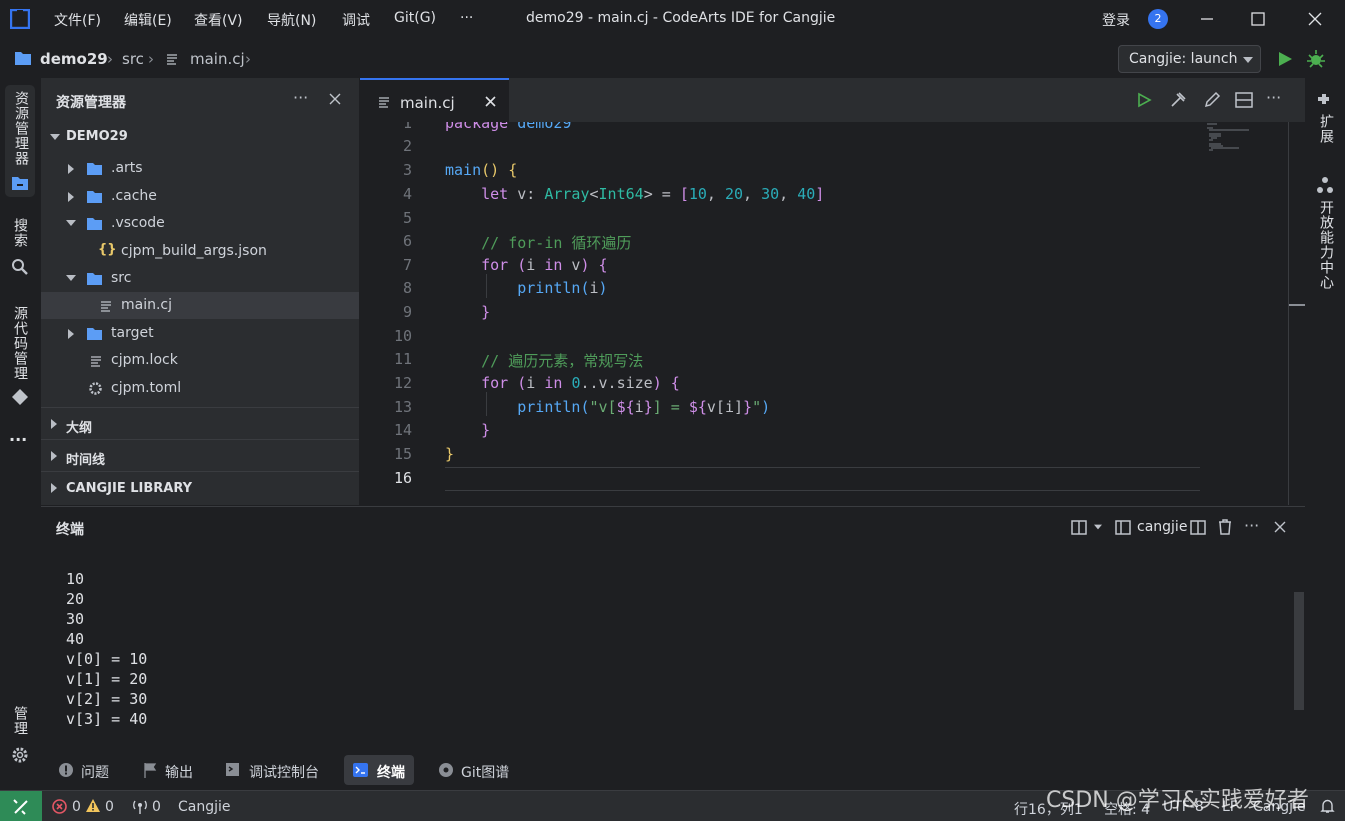 This screenshot has width=1345, height=821. I want to click on code-line: 1 package demo29, so click(487, 127).